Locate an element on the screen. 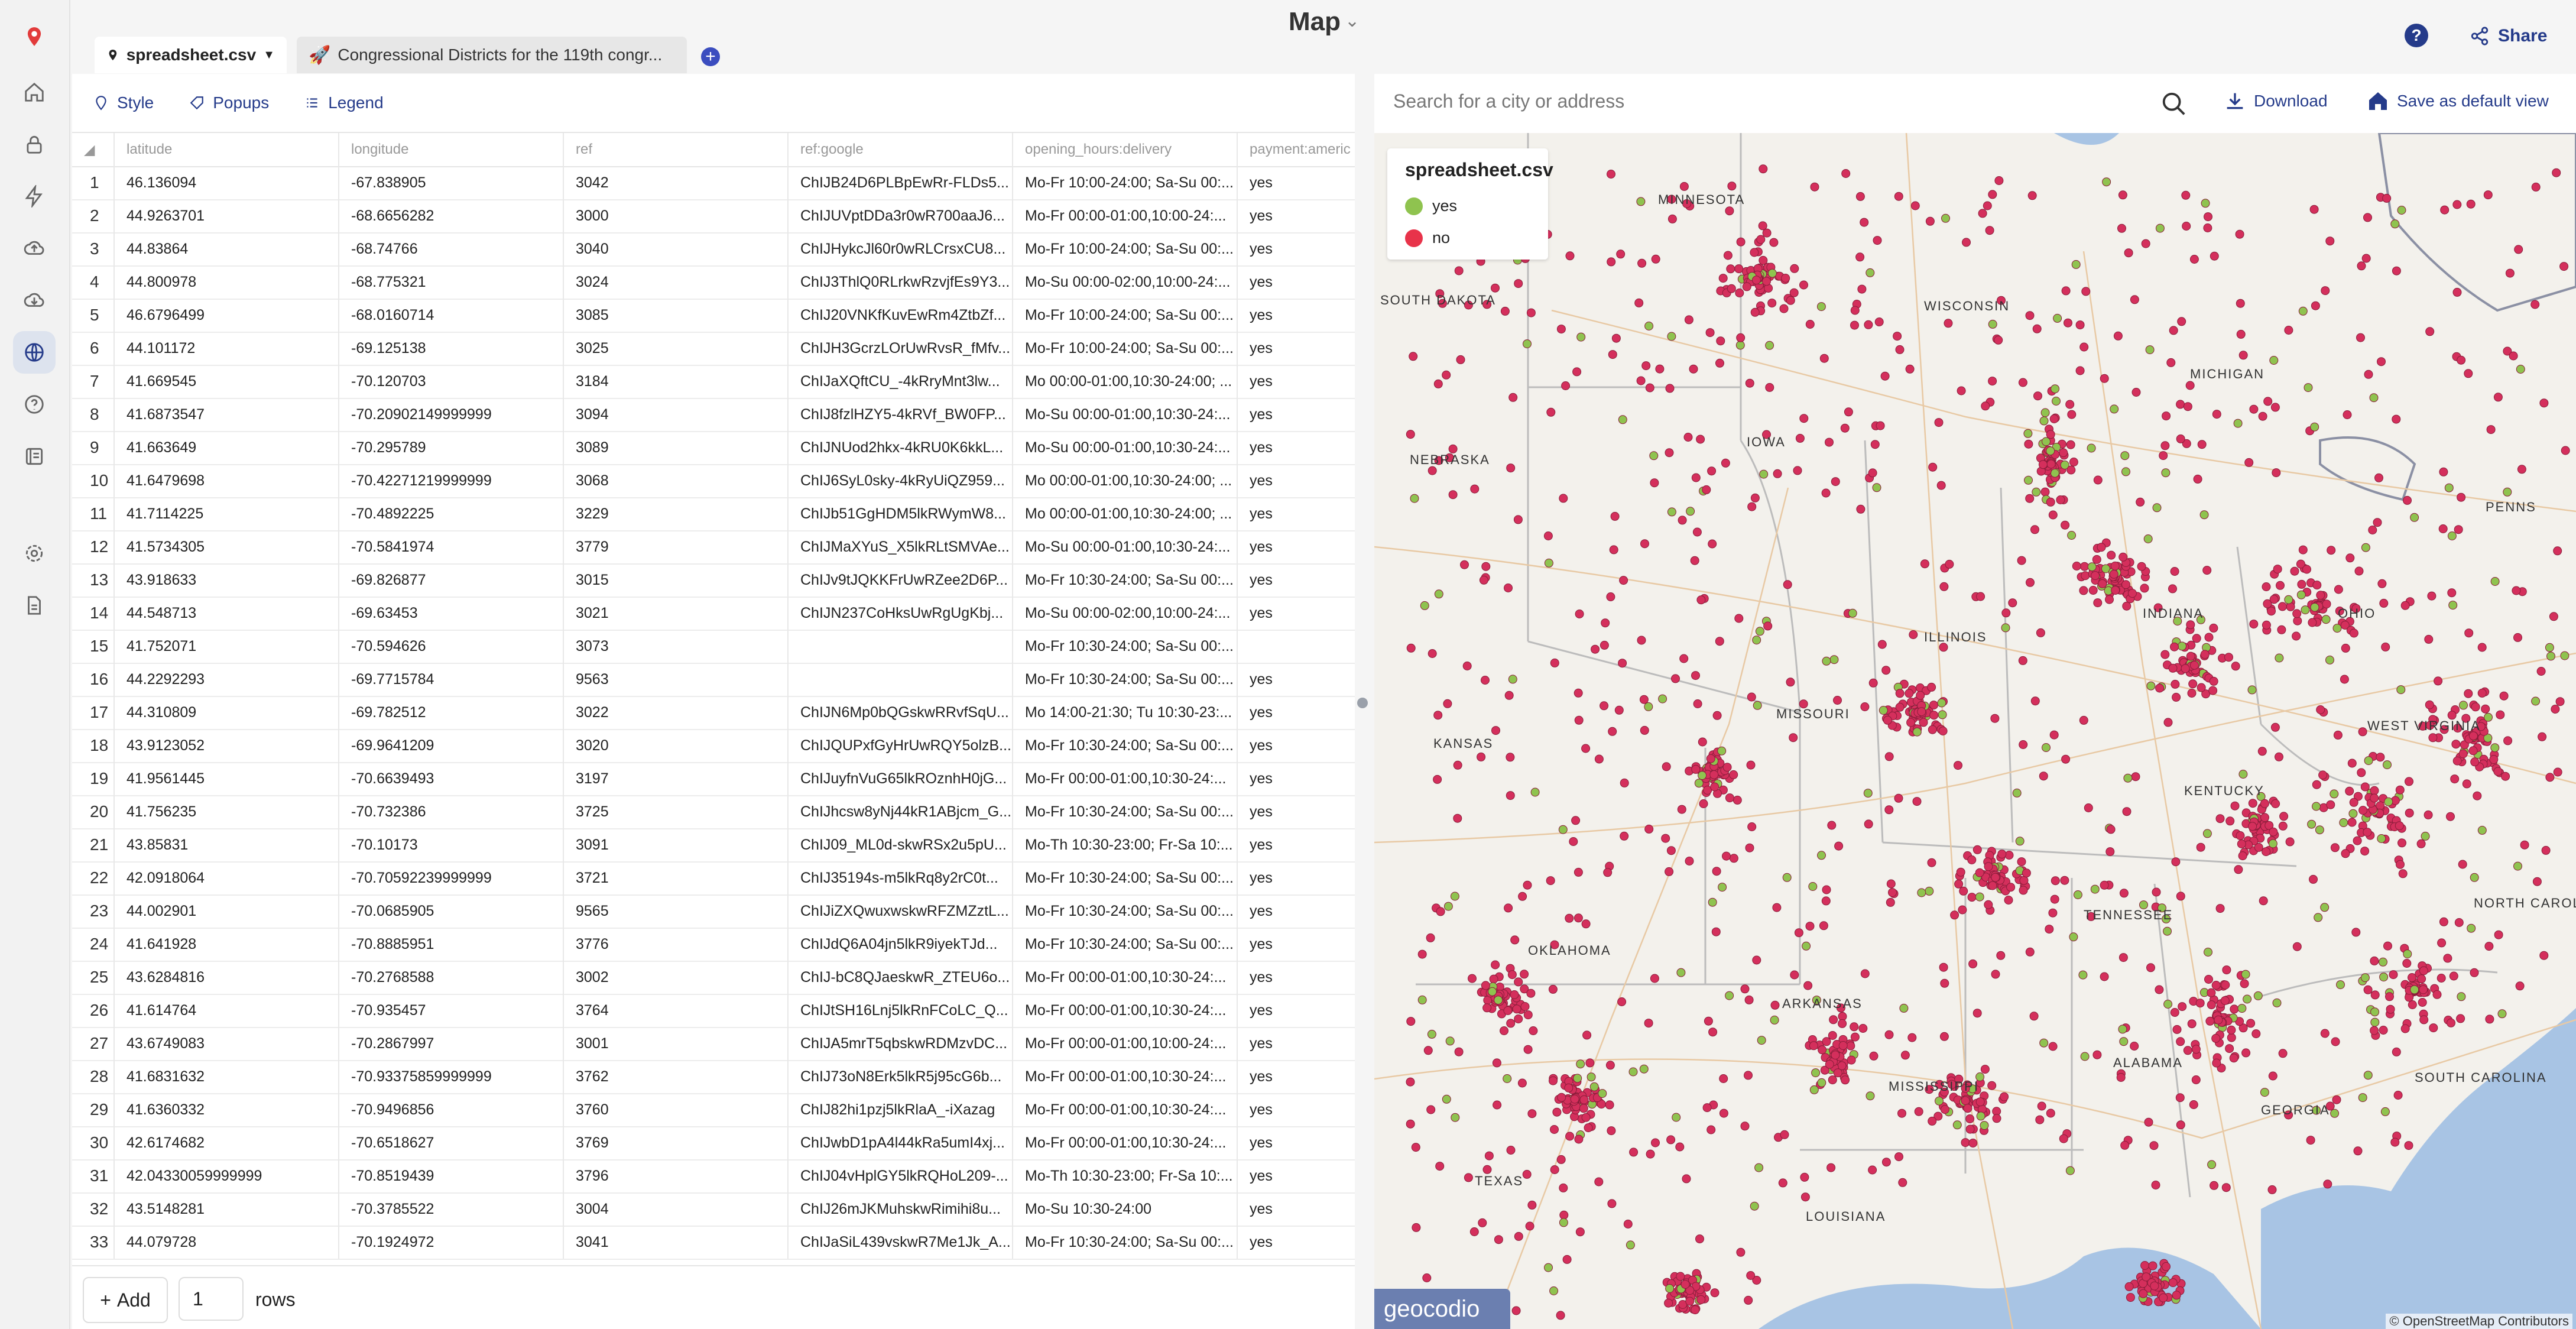 The width and height of the screenshot is (2576, 1329). table-cell: 9565 is located at coordinates (676, 911).